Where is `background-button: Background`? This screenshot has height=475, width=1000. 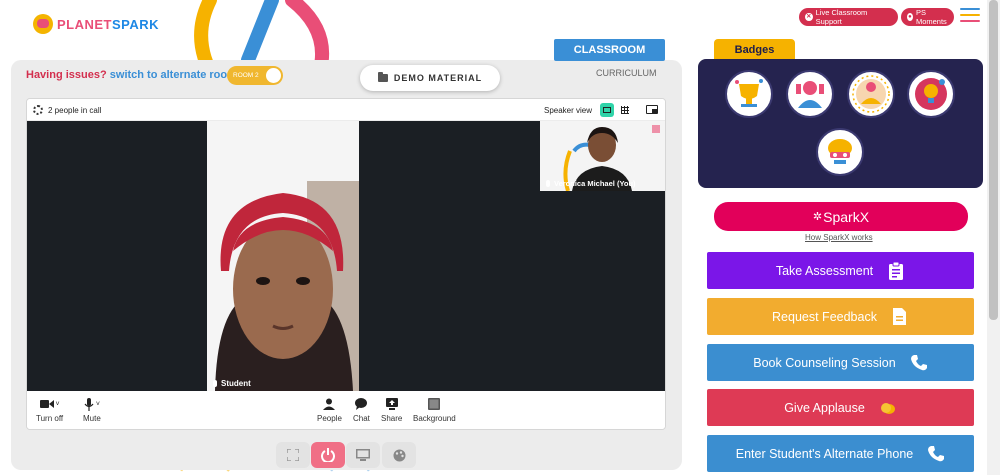
background-button: Background is located at coordinates (434, 410).